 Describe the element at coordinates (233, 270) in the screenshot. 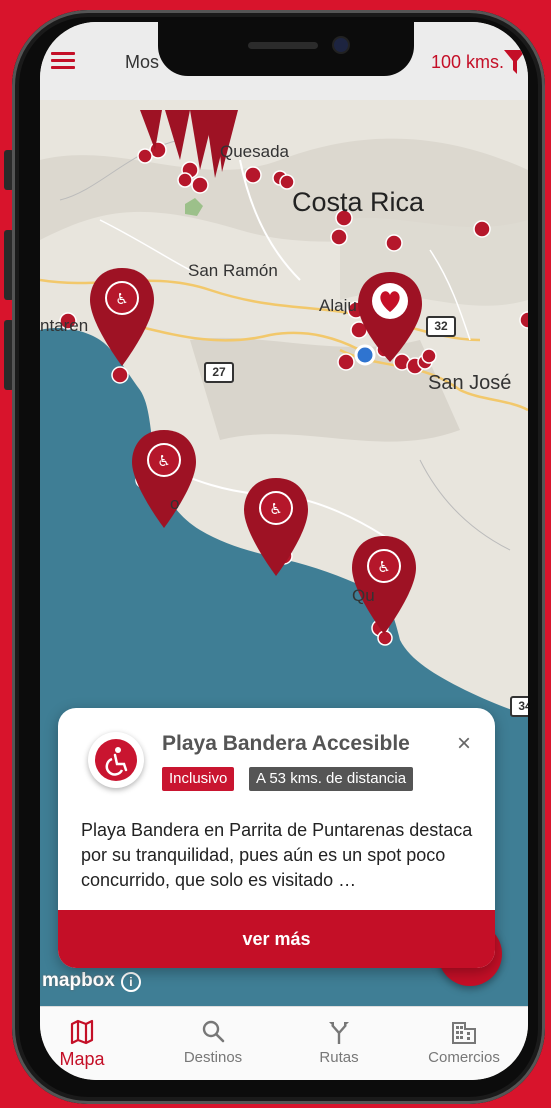

I see `map-label-san-ramon: San Ramón` at that location.